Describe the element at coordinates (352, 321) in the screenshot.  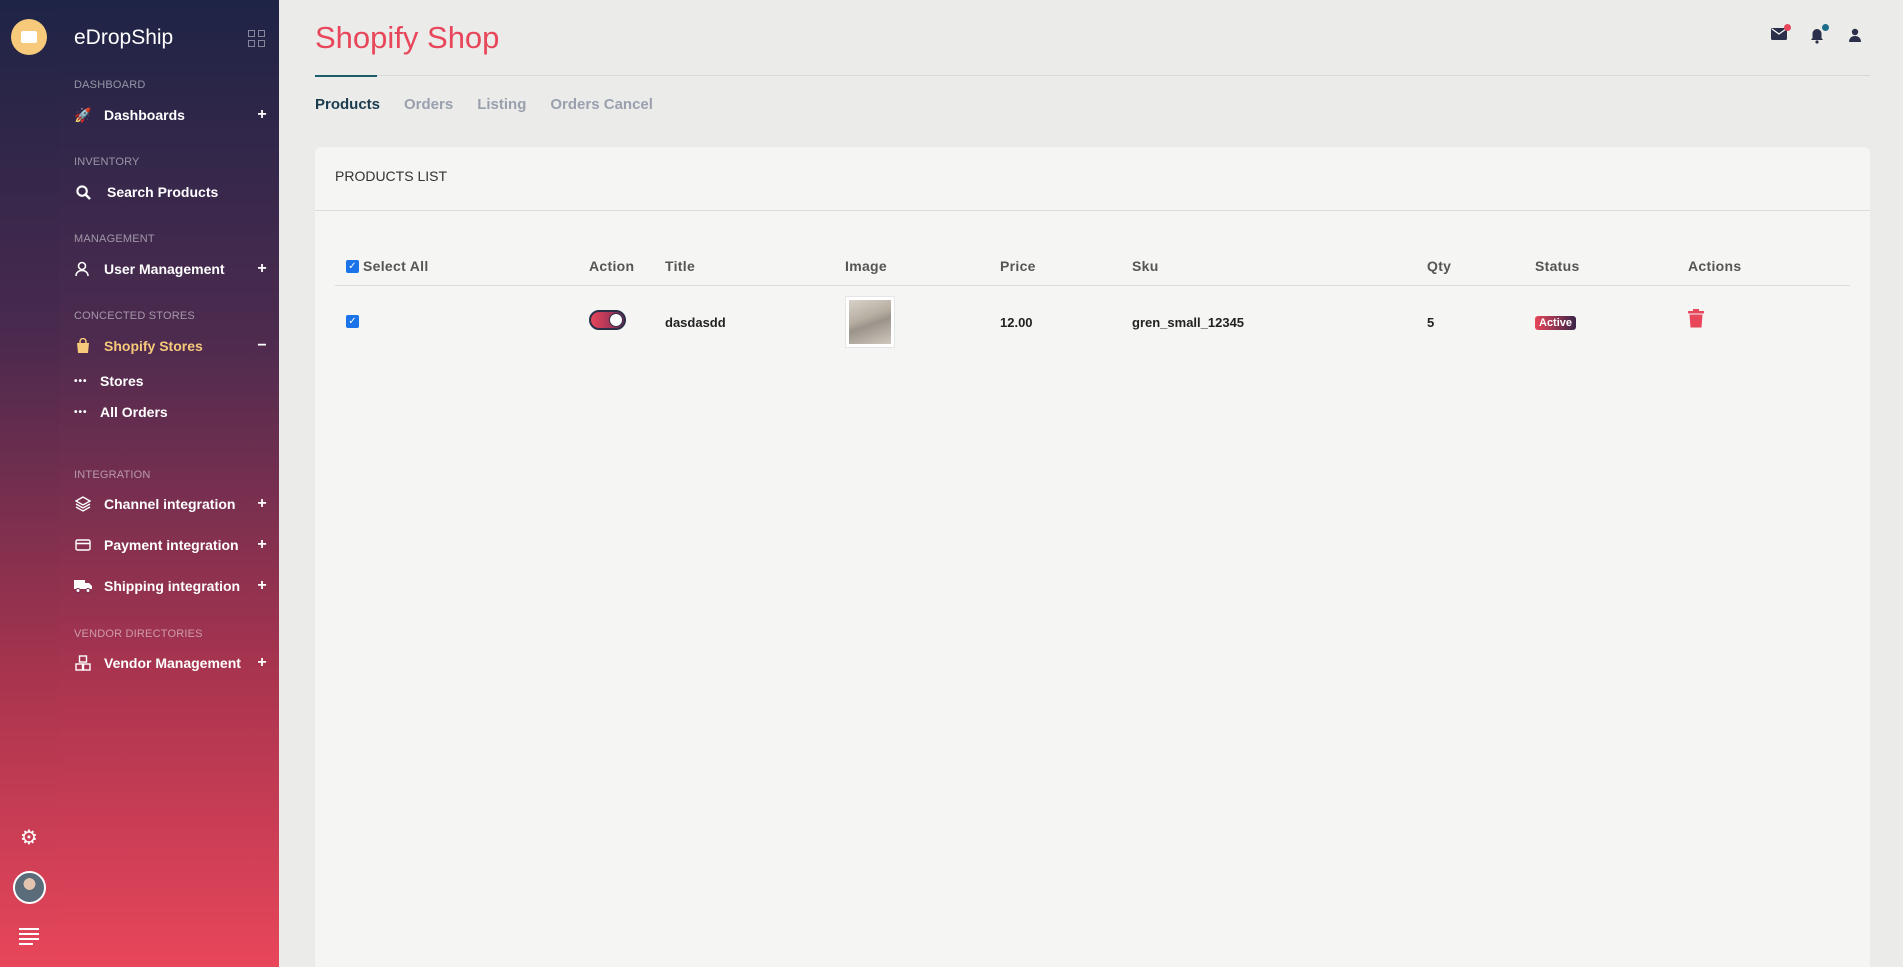
I see `row-checkbox: ✓` at that location.